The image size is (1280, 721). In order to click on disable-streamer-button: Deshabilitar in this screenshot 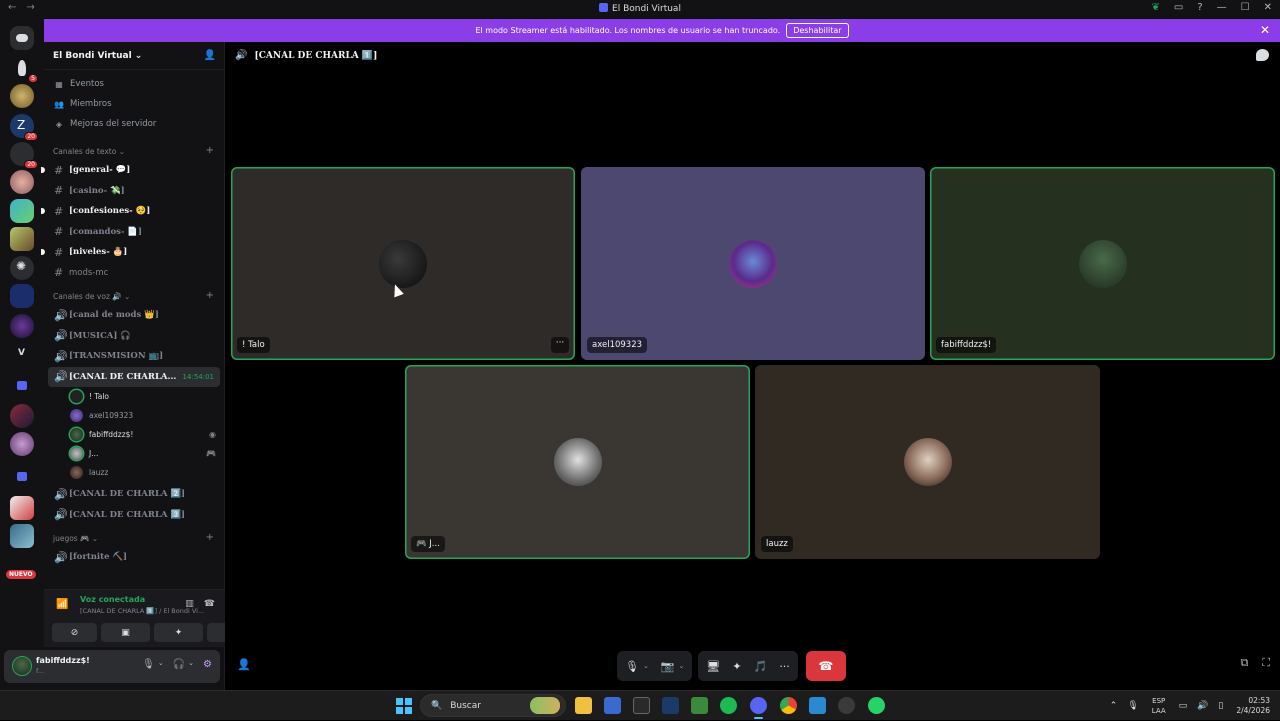, I will do `click(817, 30)`.